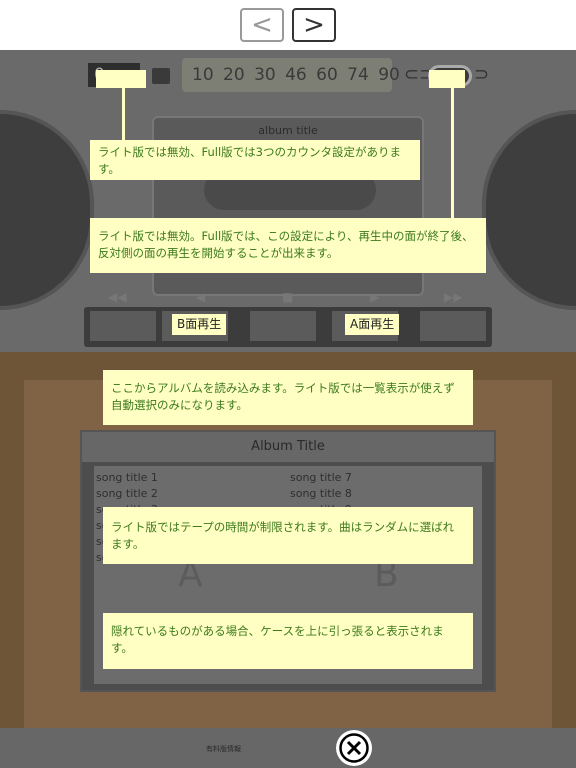 This screenshot has height=768, width=576. I want to click on rewind-icon: ◀◀, so click(117, 297).